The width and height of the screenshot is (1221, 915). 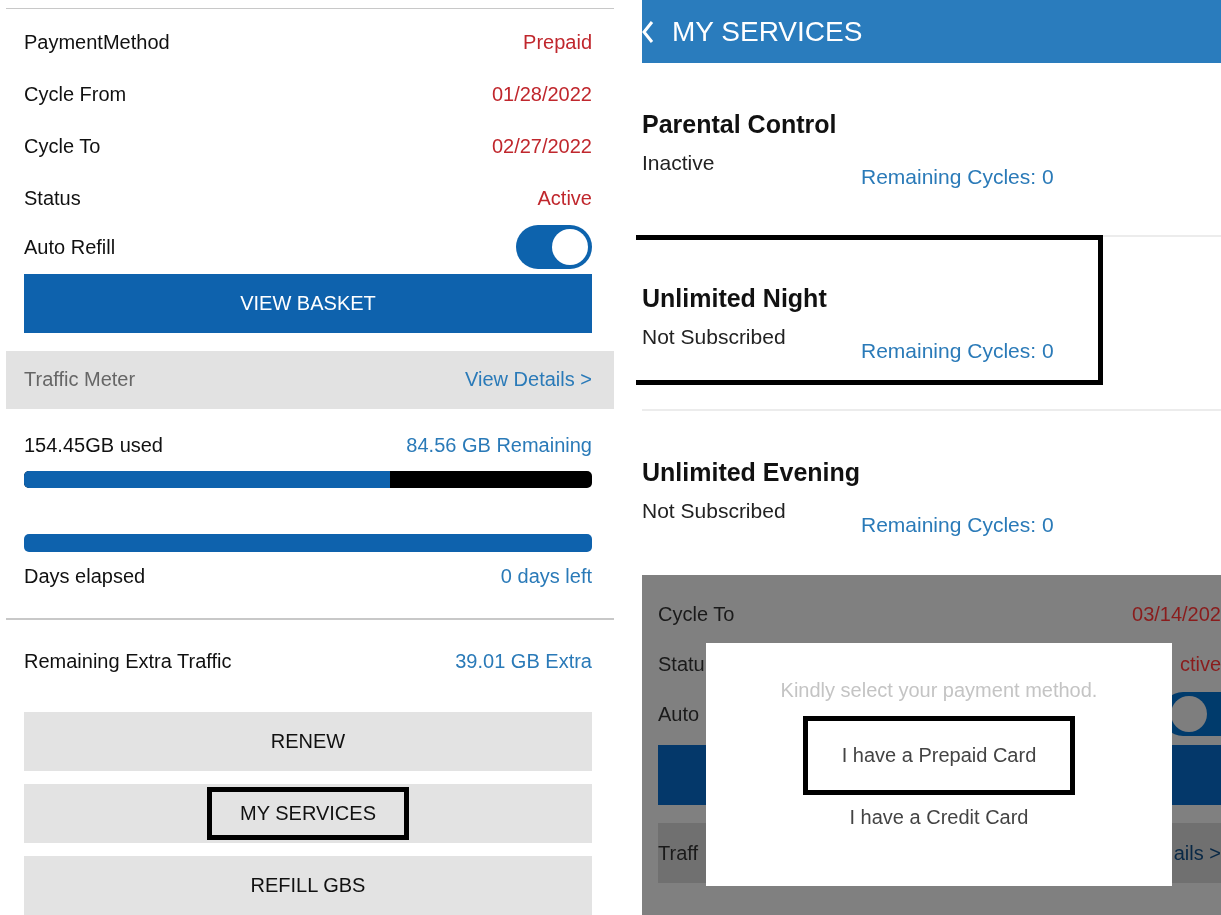 What do you see at coordinates (554, 247) in the screenshot?
I see `auto-refill-toggle` at bounding box center [554, 247].